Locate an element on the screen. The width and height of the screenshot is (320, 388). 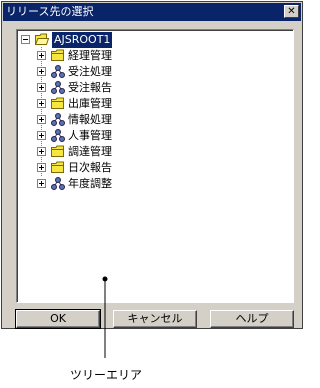
tree-area-callout-label: ツリーエリア is located at coordinates (106, 375).